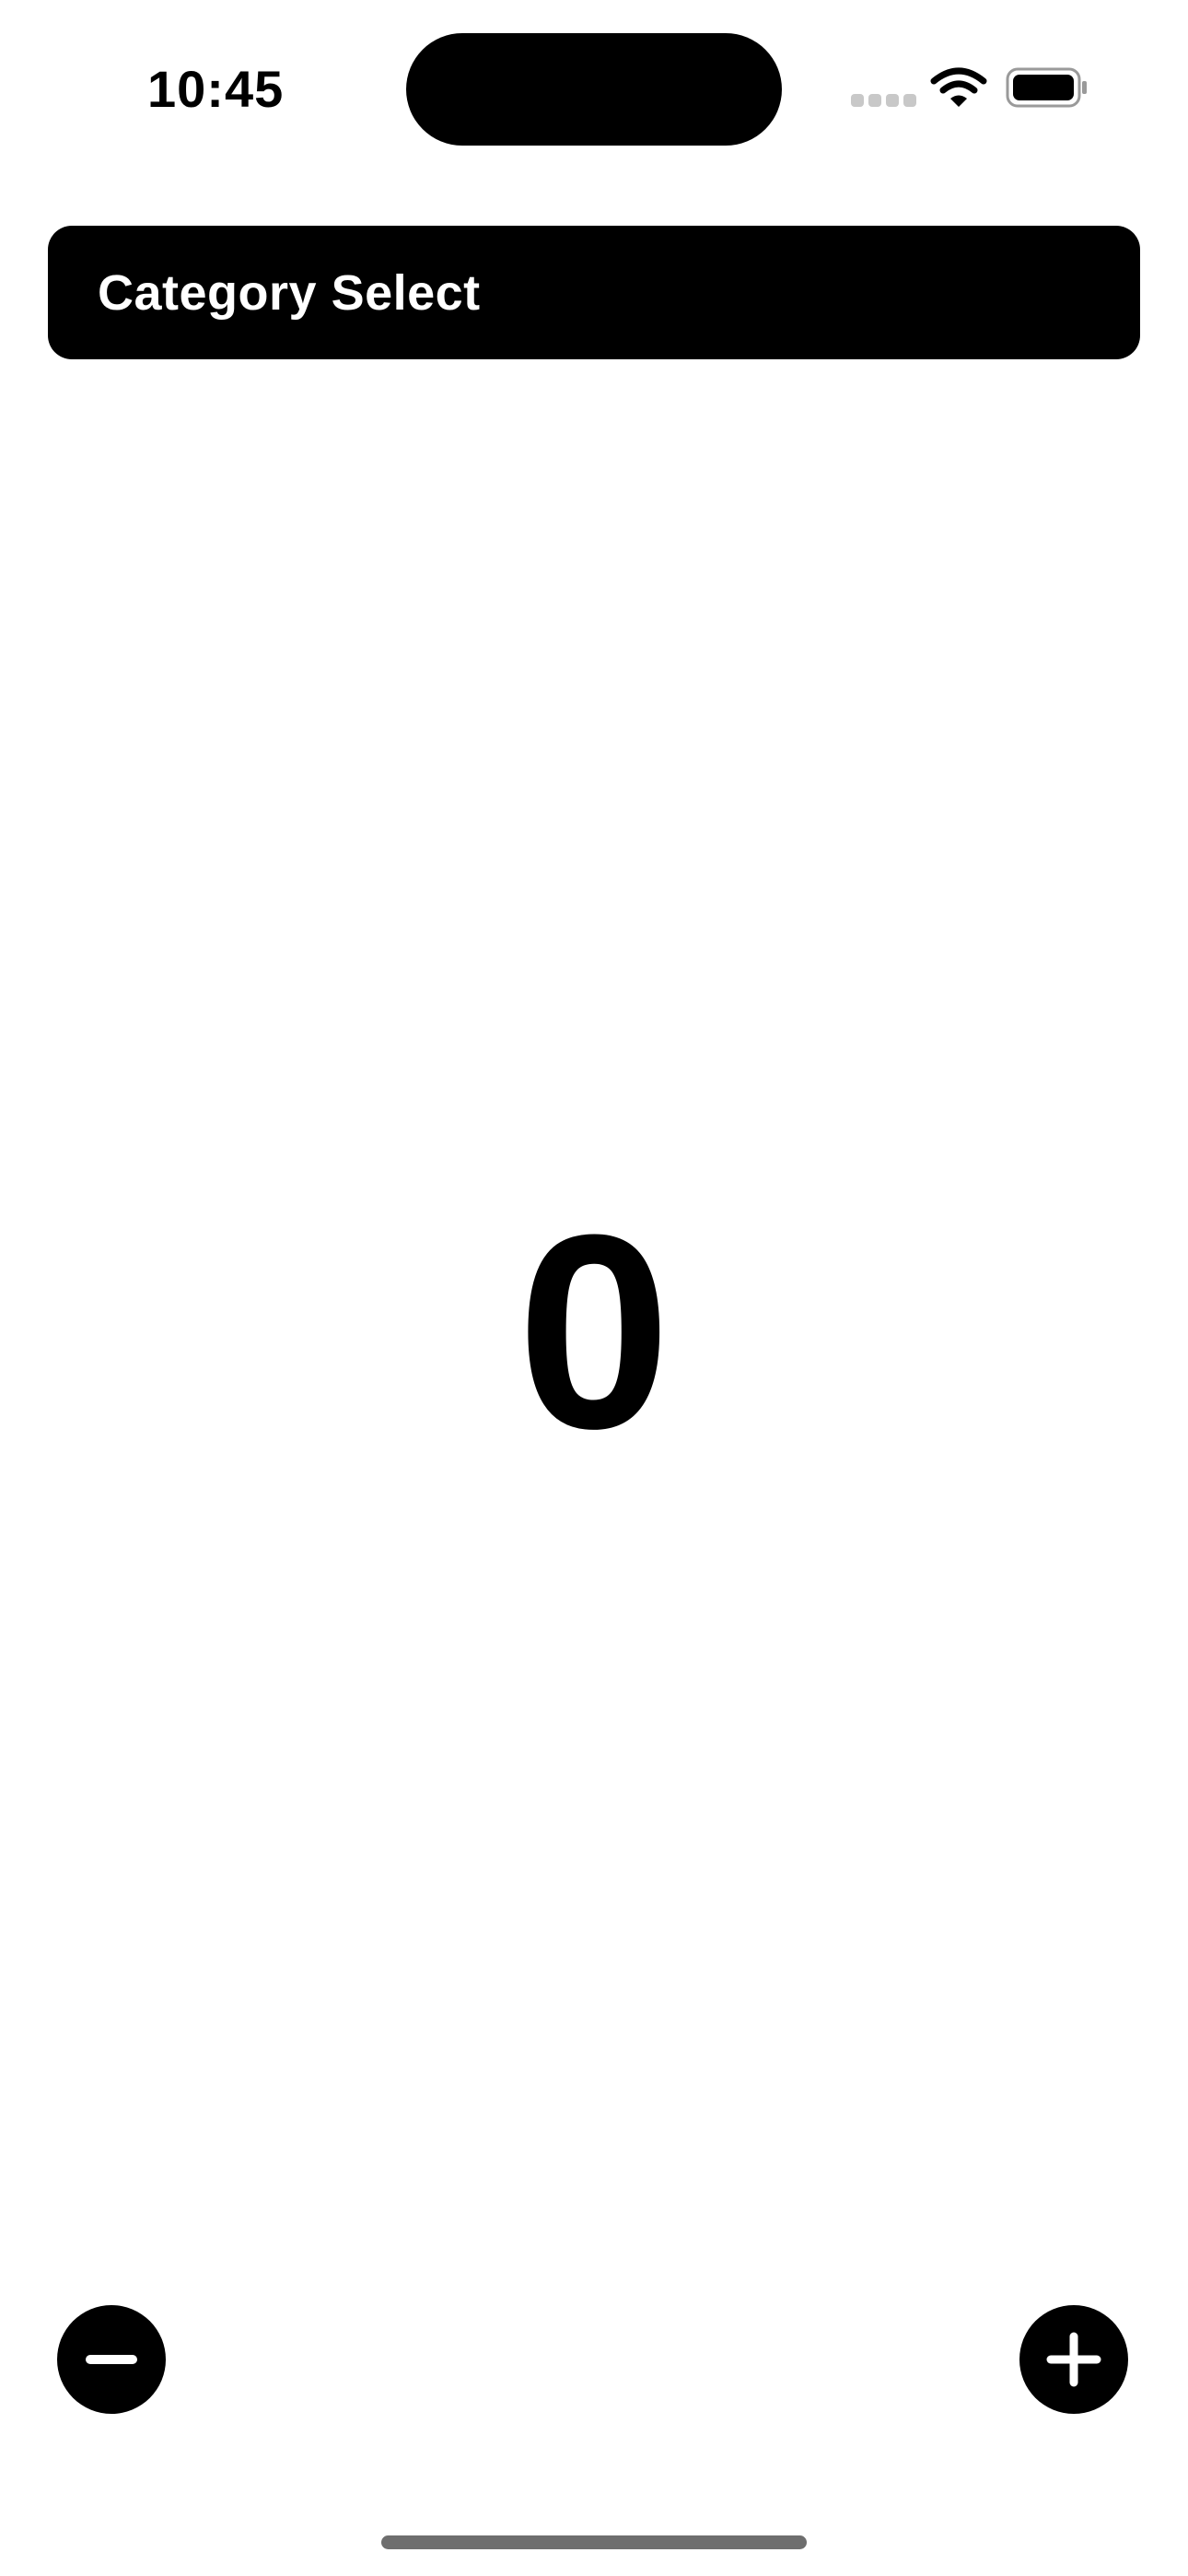 This screenshot has width=1188, height=2576. I want to click on home-indicator, so click(594, 2542).